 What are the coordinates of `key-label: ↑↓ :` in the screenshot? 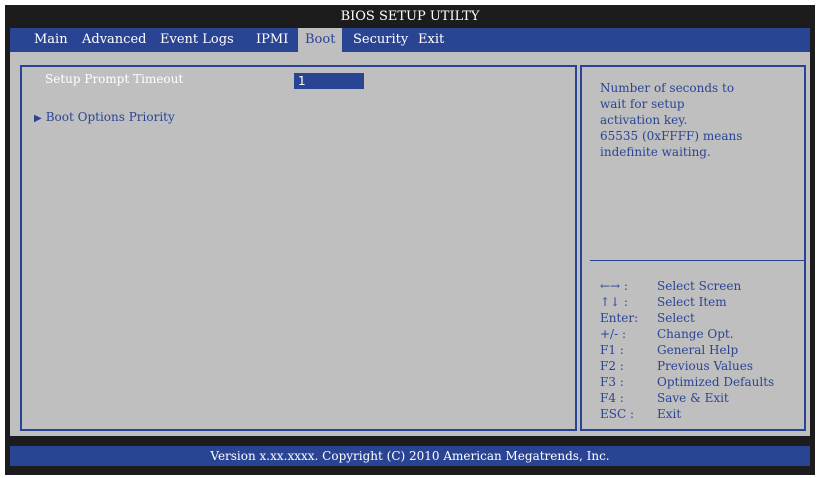 It's located at (614, 302).